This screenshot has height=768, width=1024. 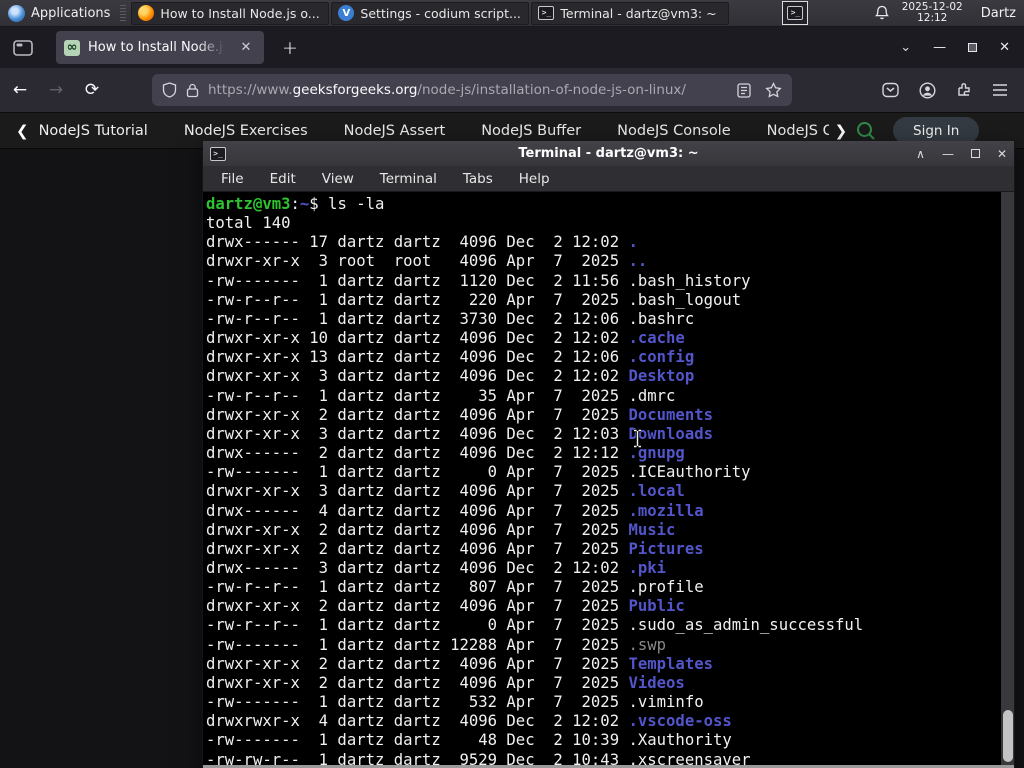 What do you see at coordinates (408, 179) in the screenshot?
I see `terminal-menu-terminal: Terminal` at bounding box center [408, 179].